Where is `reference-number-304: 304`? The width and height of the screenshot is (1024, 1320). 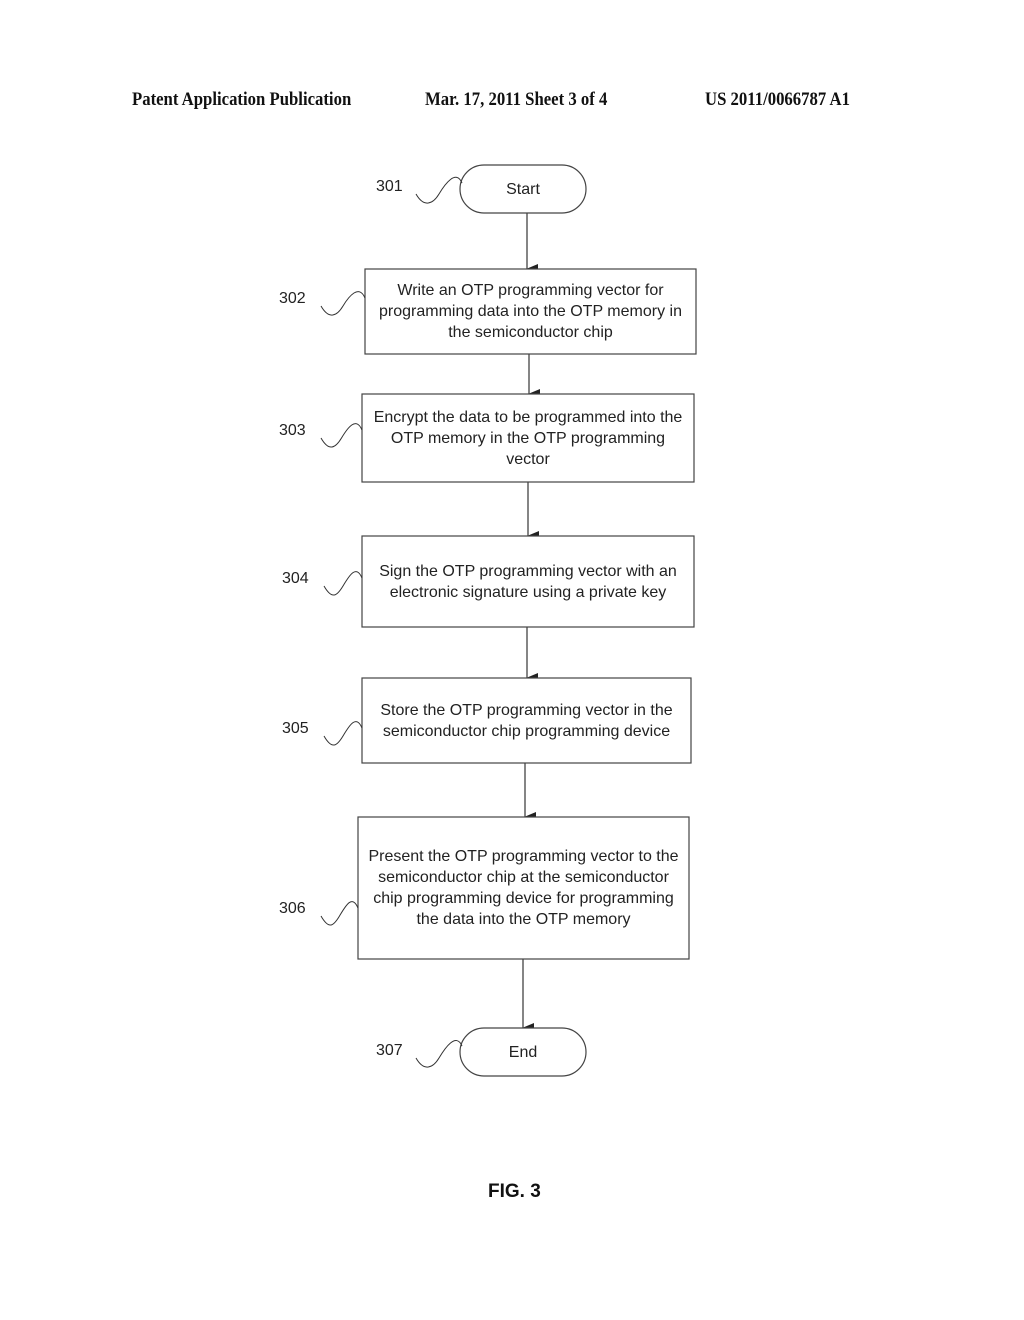 reference-number-304: 304 is located at coordinates (295, 578).